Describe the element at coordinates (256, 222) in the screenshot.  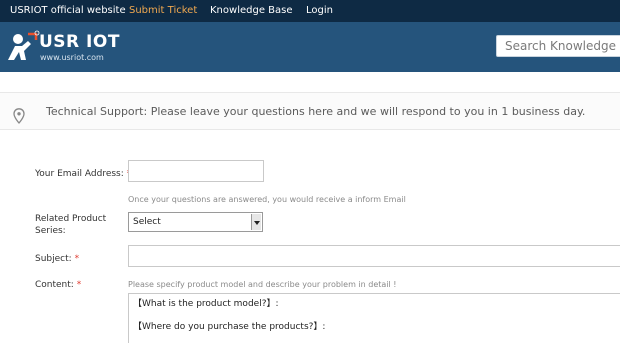
I see `chevron-down-icon` at that location.